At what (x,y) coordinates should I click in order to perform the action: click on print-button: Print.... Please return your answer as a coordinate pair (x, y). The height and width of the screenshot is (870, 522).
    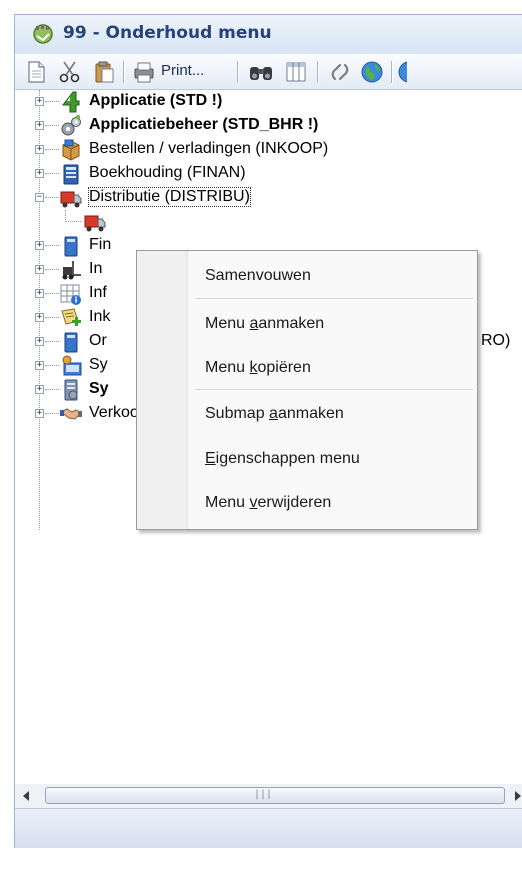
    Looking at the image, I should click on (182, 70).